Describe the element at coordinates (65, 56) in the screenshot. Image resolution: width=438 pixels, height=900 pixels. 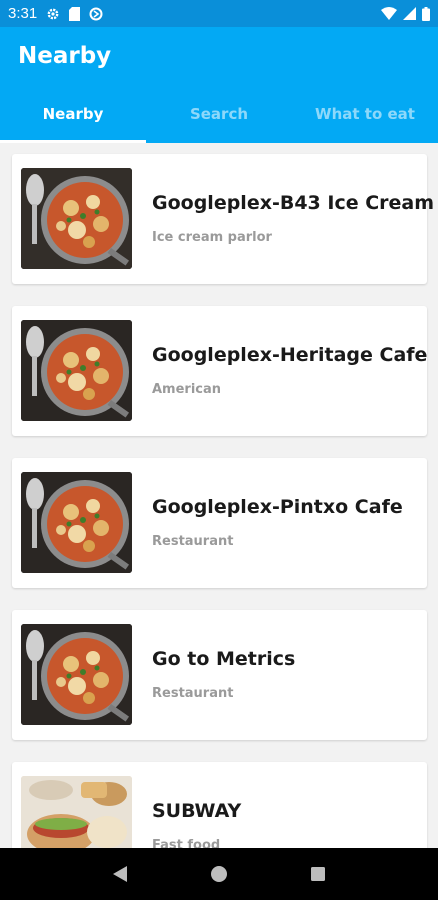
I see `page-title: Nearby` at that location.